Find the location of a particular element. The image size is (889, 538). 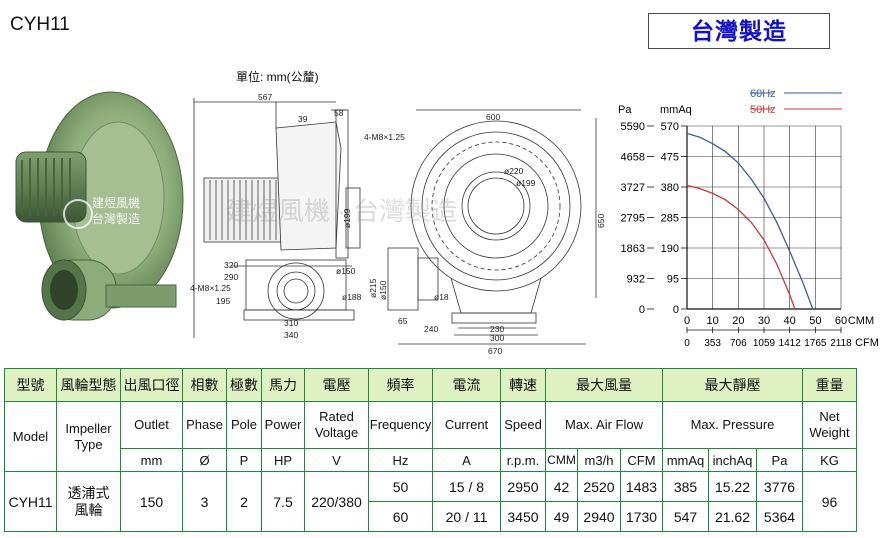

hdr-pole-zh: 極數 is located at coordinates (244, 385).